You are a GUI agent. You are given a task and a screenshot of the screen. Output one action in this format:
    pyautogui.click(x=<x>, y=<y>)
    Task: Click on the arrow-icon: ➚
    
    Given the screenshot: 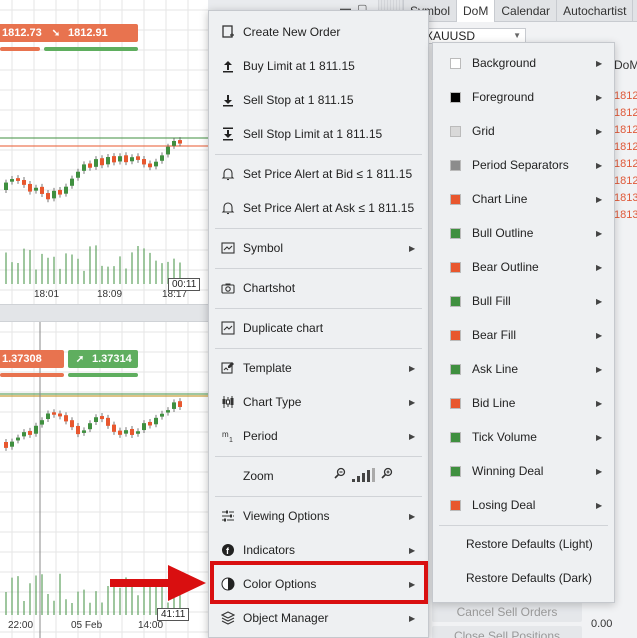 What is the action you would take?
    pyautogui.click(x=80, y=359)
    